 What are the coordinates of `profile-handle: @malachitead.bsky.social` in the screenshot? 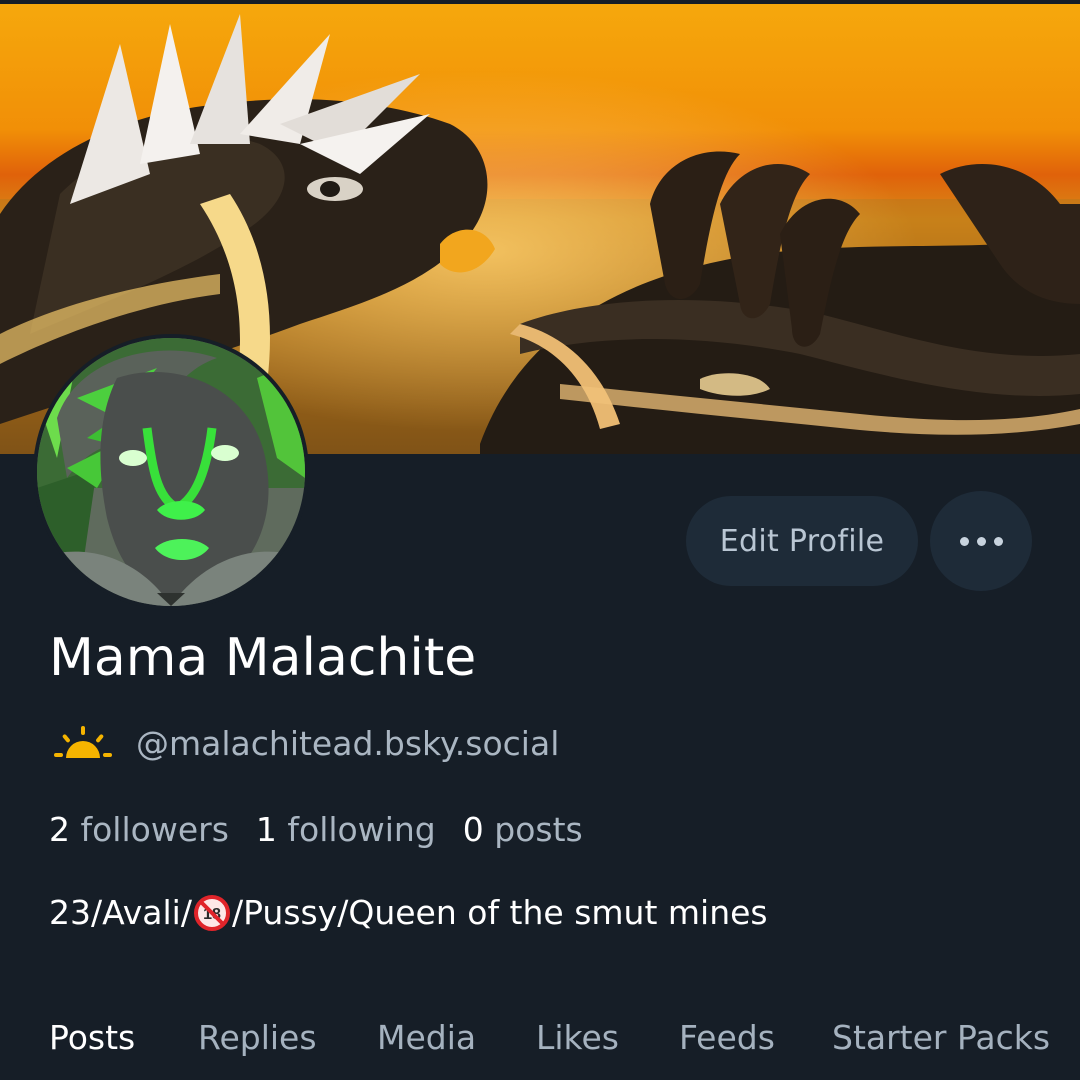 It's located at (347, 743).